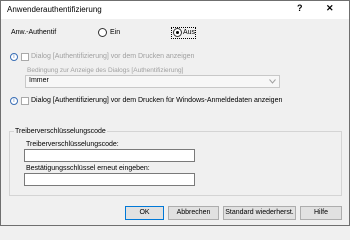  I want to click on dialog-windows-checkbox, so click(25, 101).